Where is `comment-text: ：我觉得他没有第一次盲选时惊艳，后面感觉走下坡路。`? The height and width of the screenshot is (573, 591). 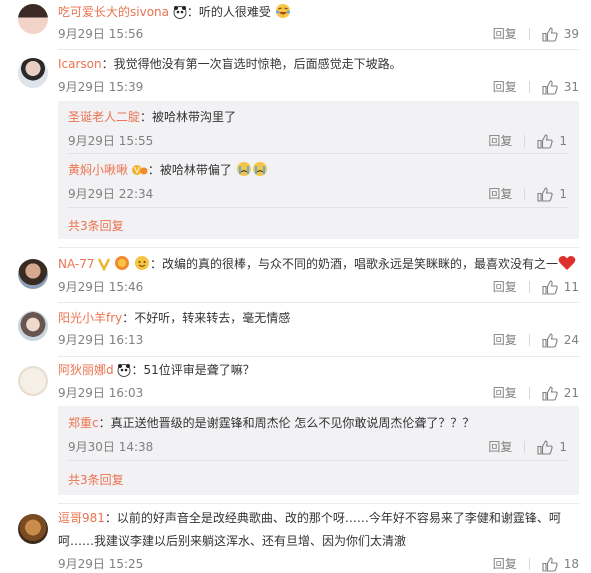
comment-text: ：我觉得他没有第一次盲选时惊艳，后面感觉走下坡路。 is located at coordinates (251, 64).